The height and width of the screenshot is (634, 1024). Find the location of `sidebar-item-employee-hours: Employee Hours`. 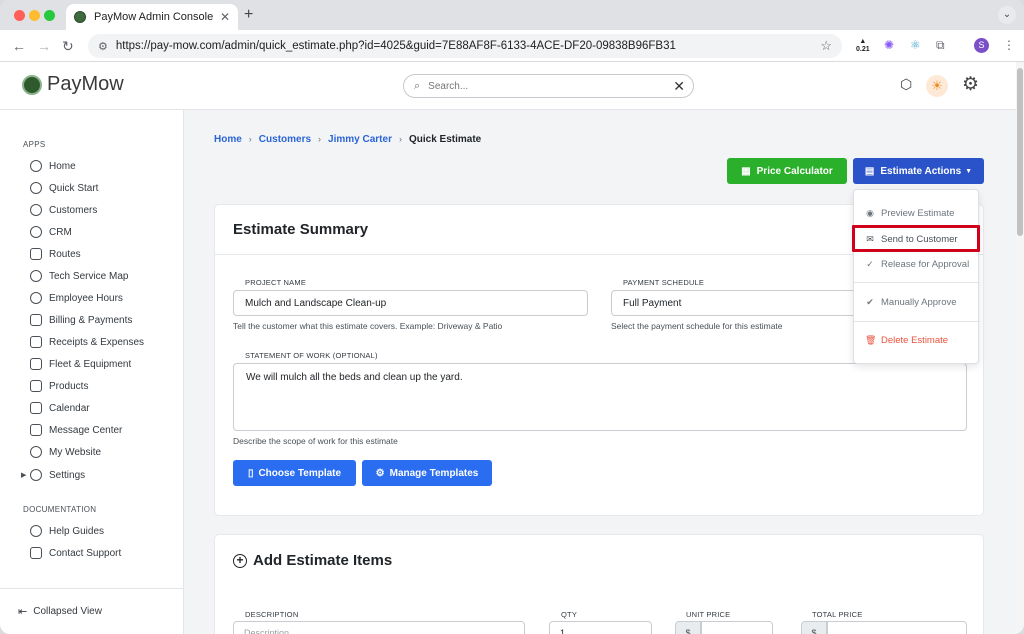

sidebar-item-employee-hours: Employee Hours is located at coordinates (76, 298).